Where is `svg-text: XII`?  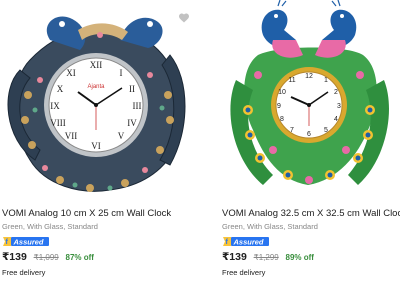
svg-text: XII is located at coordinates (96, 65).